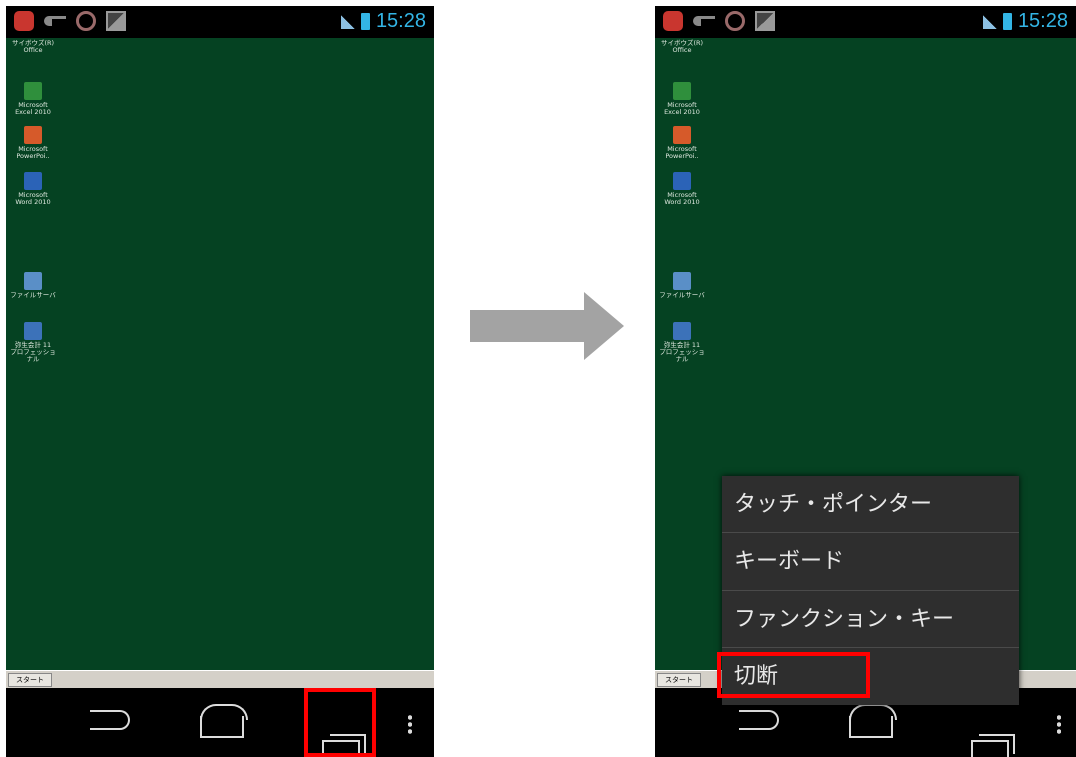  Describe the element at coordinates (870, 619) in the screenshot. I see `menu-item-function-keys: ファンクション・キー` at that location.